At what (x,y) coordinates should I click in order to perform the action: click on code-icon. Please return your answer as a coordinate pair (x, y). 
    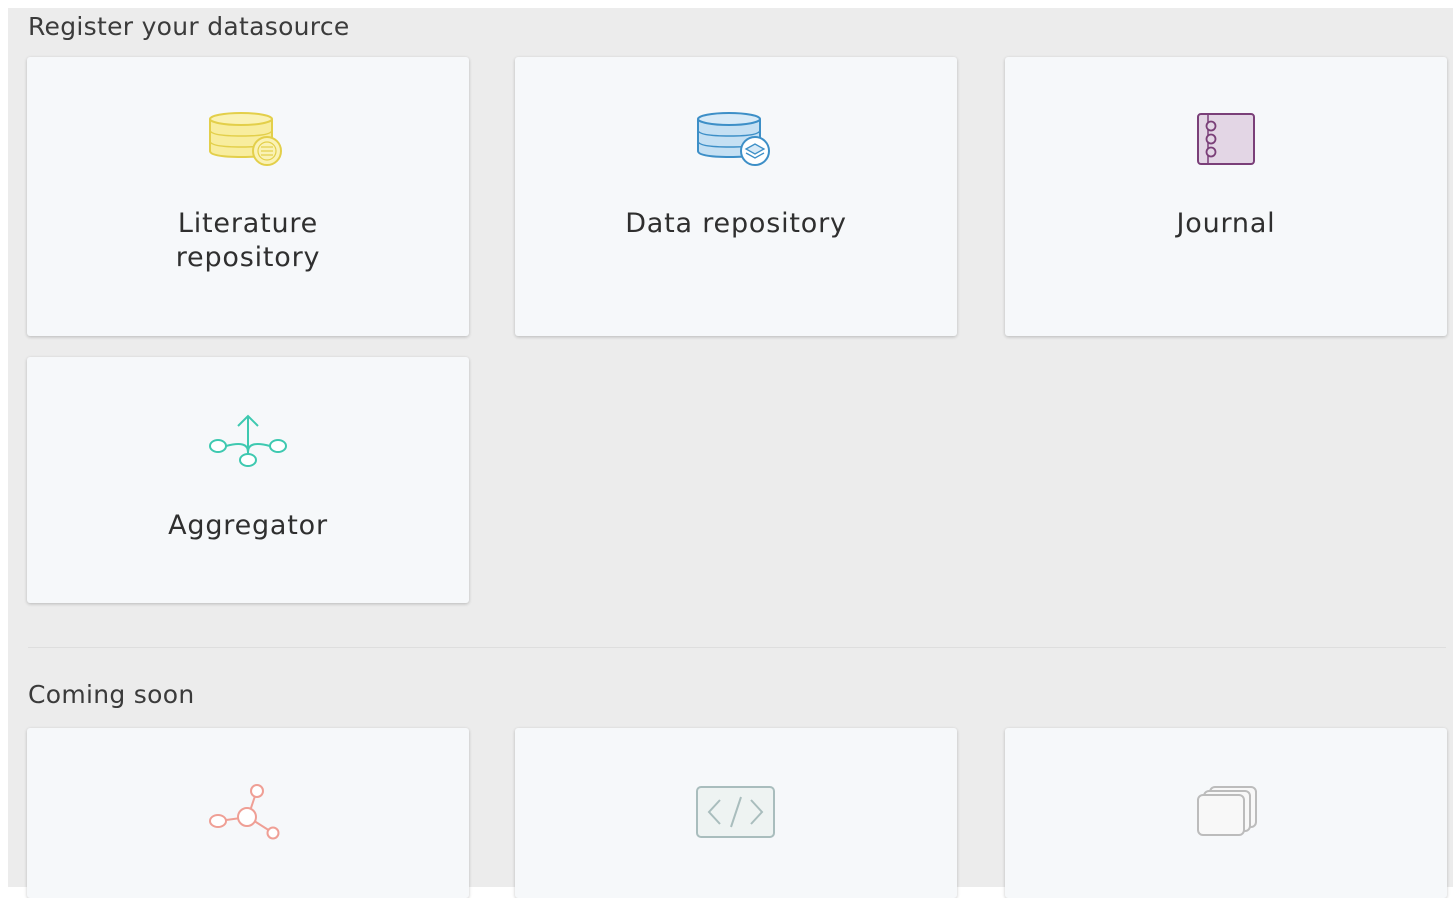
    Looking at the image, I should click on (735, 812).